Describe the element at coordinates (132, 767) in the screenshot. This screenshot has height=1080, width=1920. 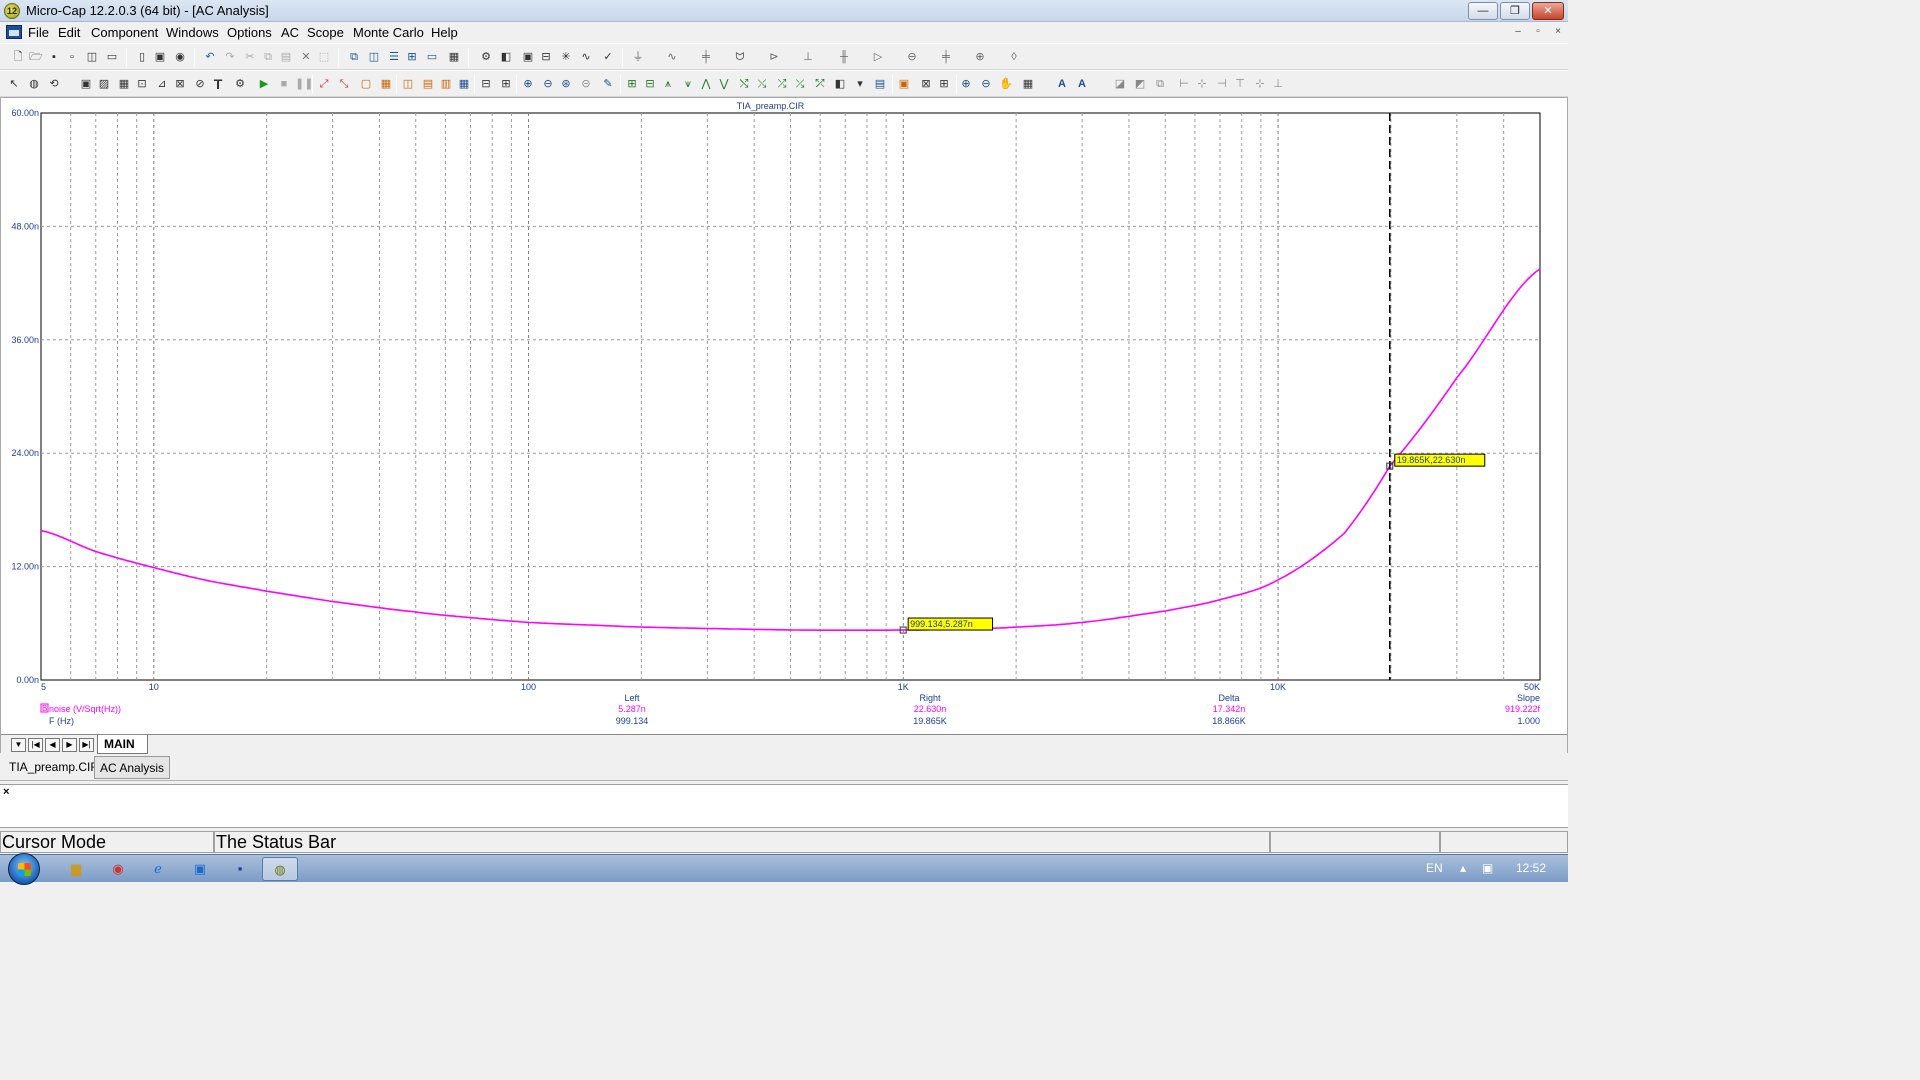
I see `tab-ac-analysis: AC Analysis` at that location.